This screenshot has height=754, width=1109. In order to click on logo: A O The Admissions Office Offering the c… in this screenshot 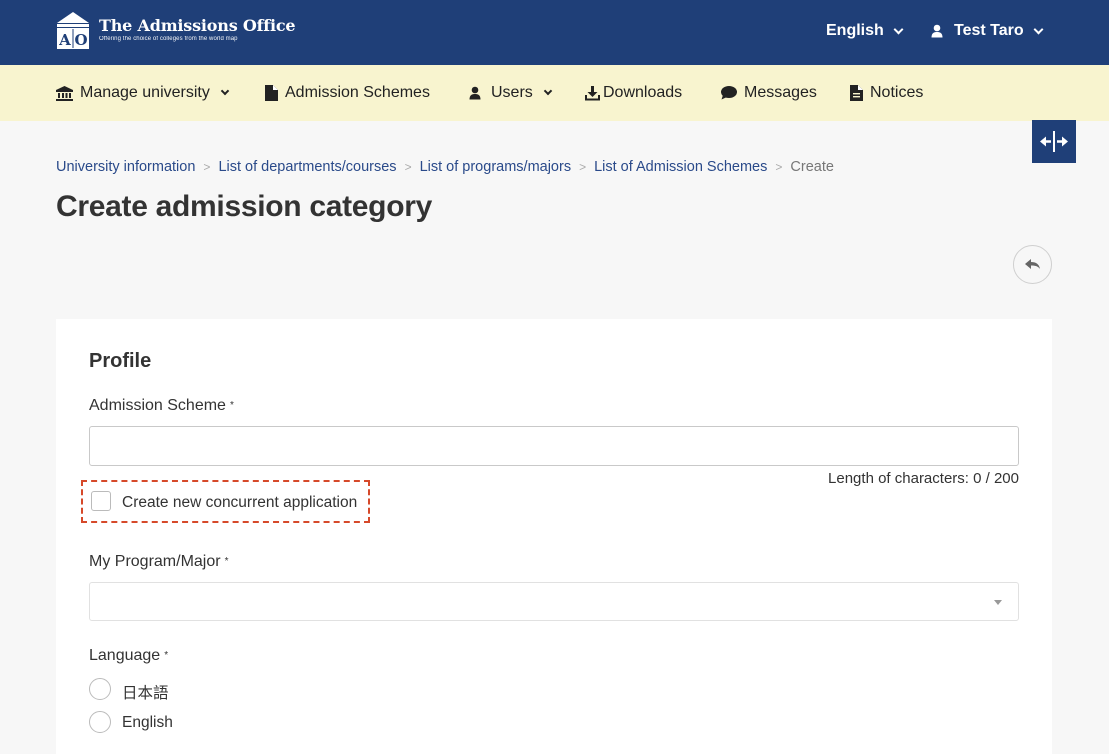, I will do `click(176, 30)`.